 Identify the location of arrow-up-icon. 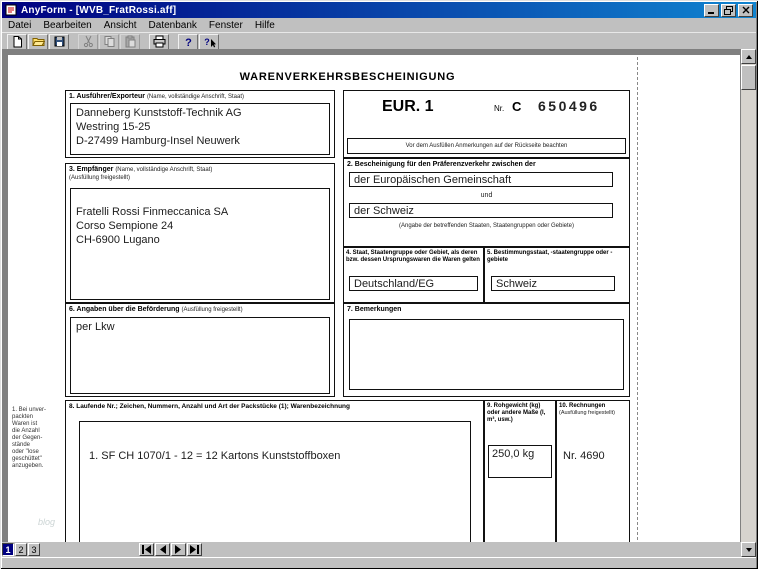
(748, 56).